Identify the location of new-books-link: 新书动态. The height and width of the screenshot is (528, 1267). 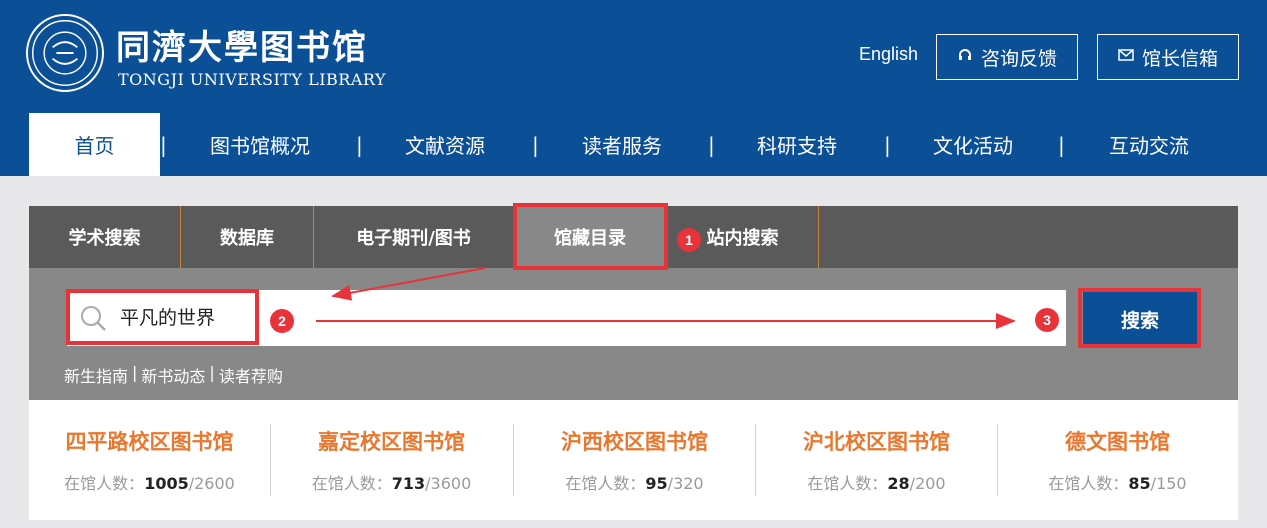
(173, 375).